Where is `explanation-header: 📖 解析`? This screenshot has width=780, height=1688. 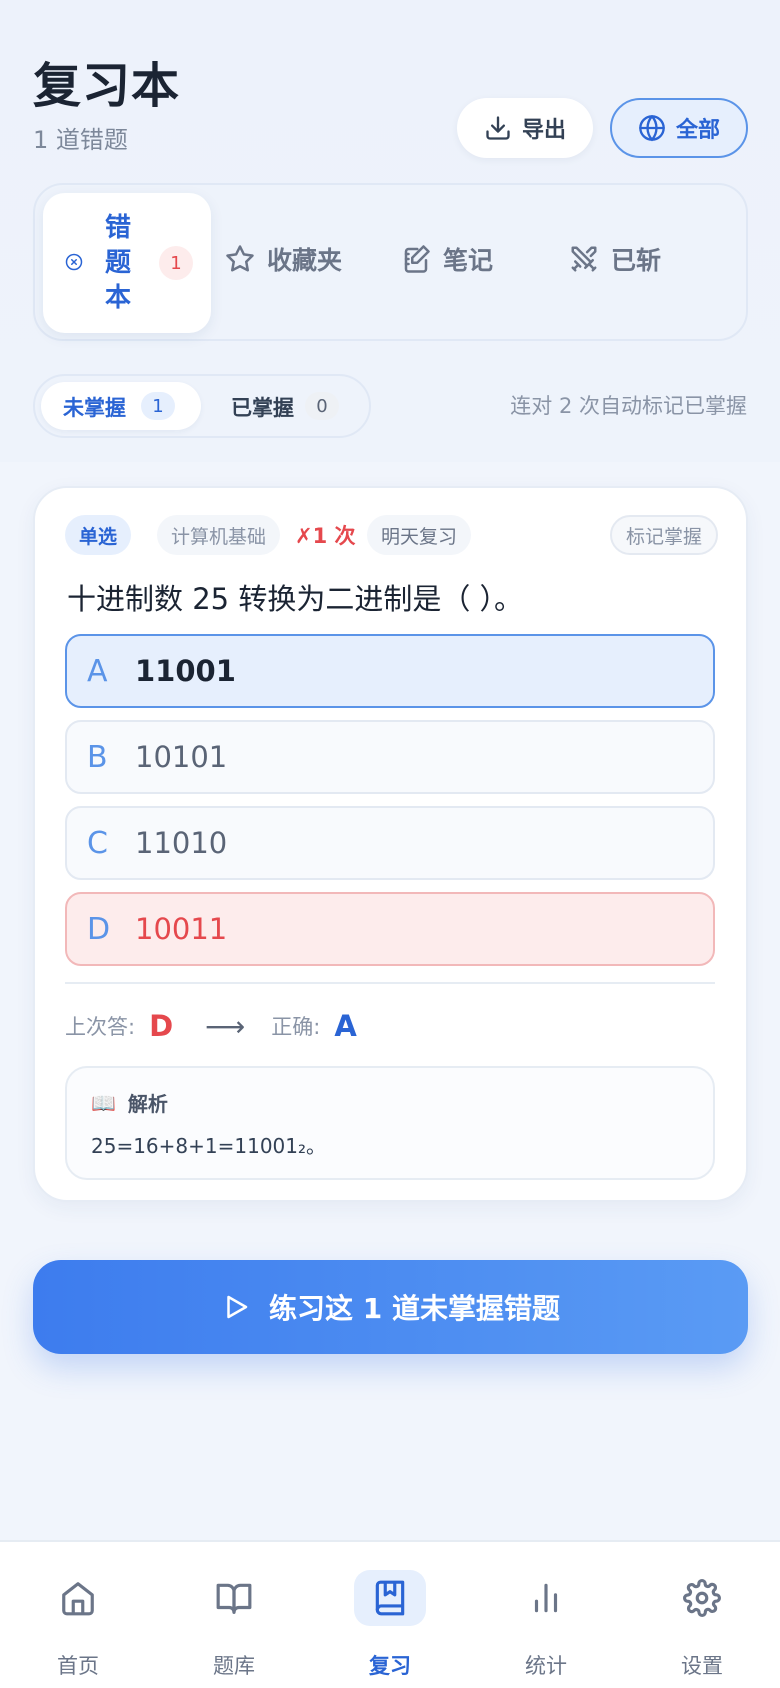 explanation-header: 📖 解析 is located at coordinates (129, 1102).